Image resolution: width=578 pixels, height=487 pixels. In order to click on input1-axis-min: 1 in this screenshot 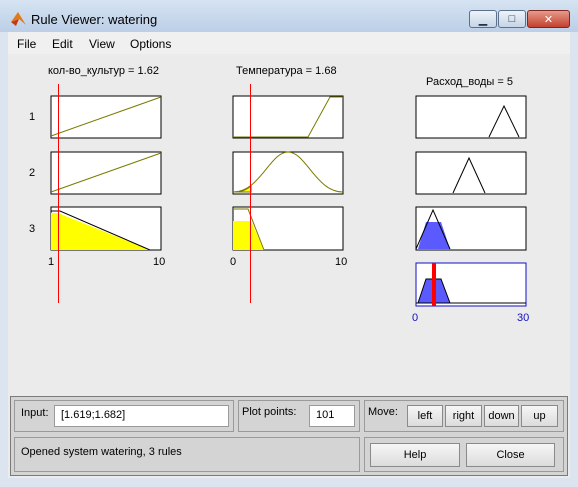, I will do `click(51, 262)`.